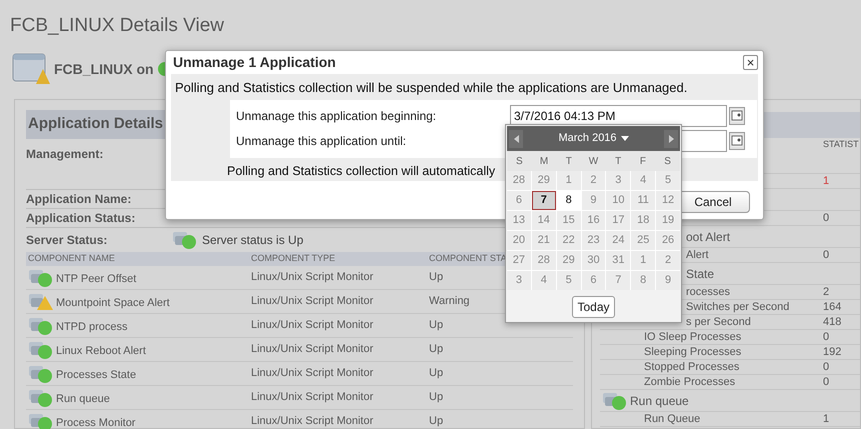  Describe the element at coordinates (83, 400) in the screenshot. I see `component-name: Run queue` at that location.